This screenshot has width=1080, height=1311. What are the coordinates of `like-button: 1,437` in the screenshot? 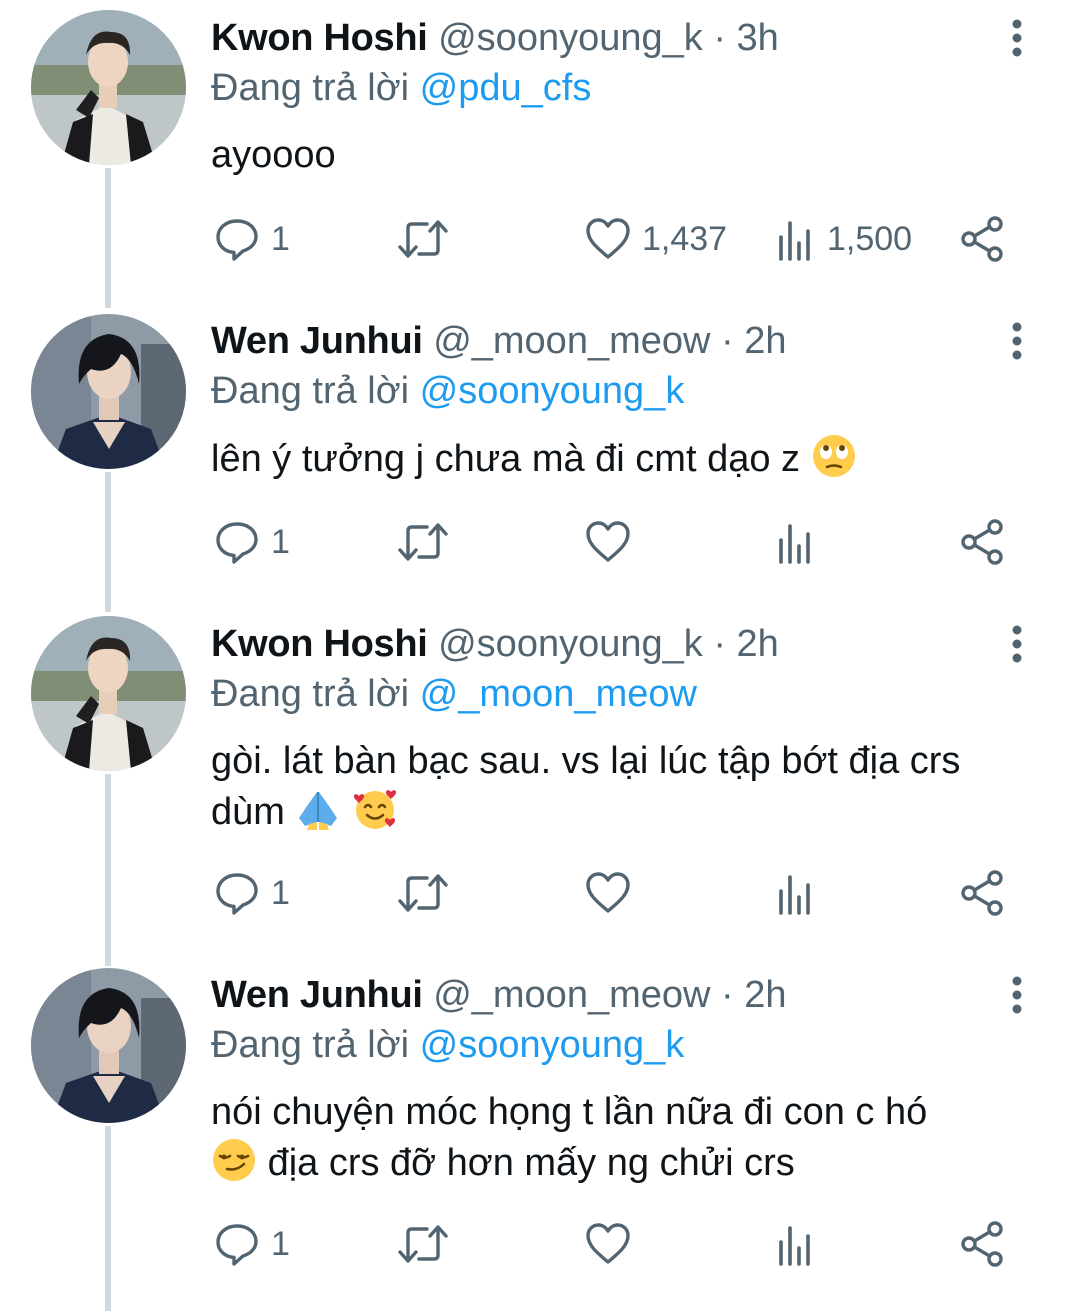 It's located at (655, 239).